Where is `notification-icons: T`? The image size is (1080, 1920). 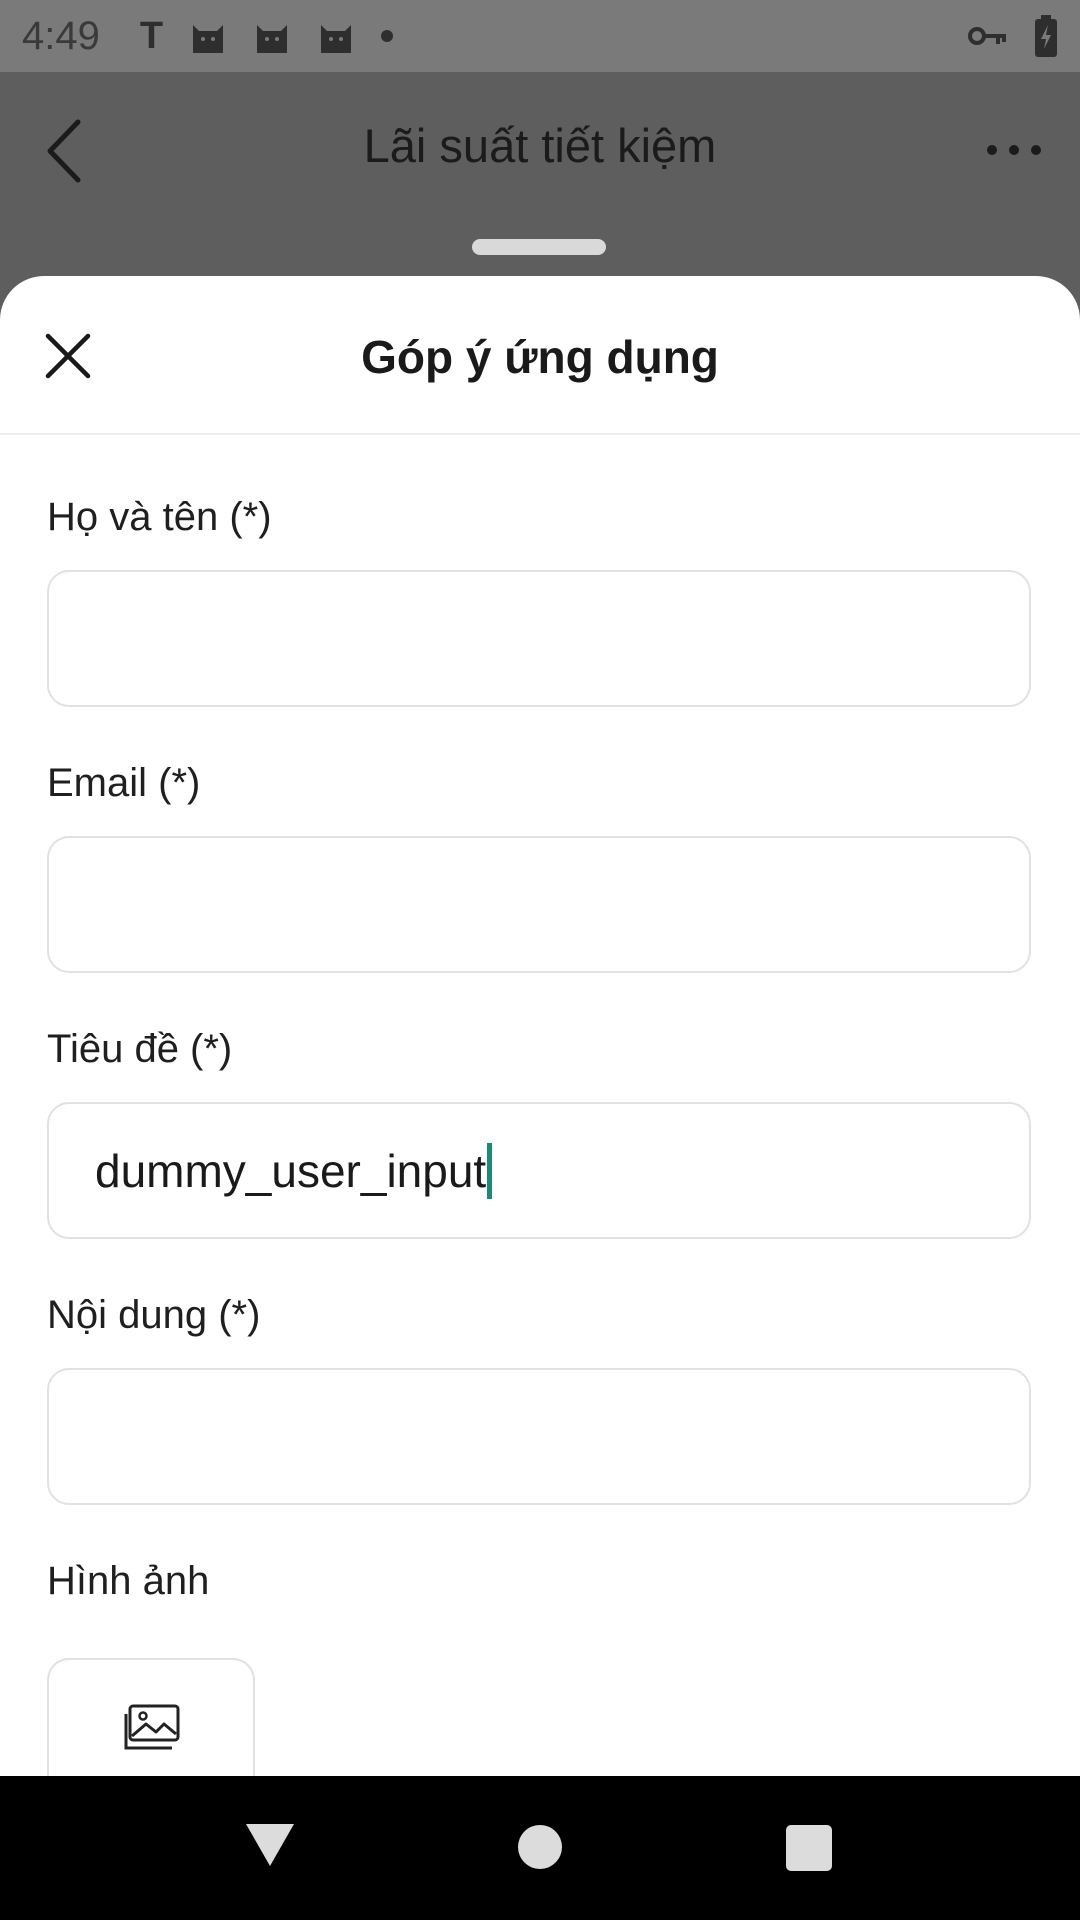 notification-icons: T is located at coordinates (266, 36).